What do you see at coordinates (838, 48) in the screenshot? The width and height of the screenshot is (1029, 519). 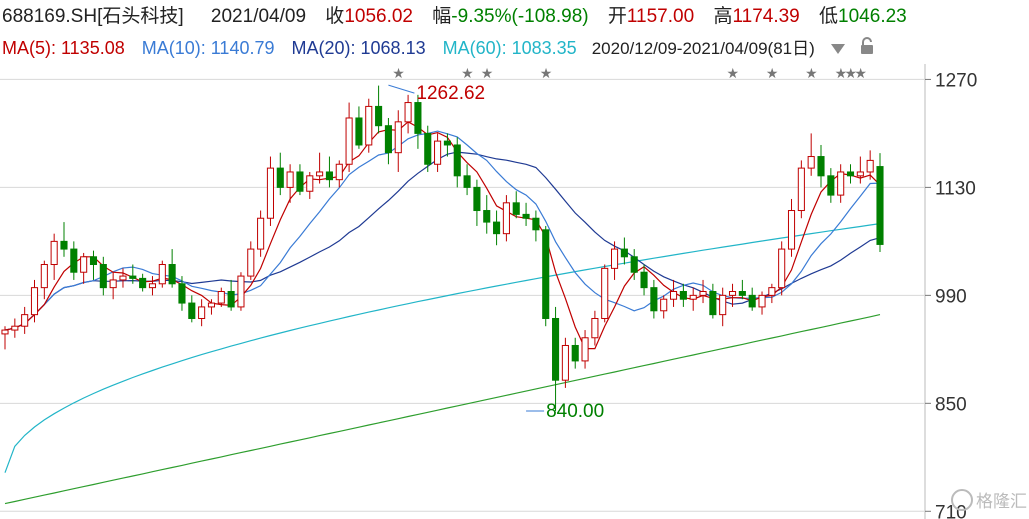 I see `chevron-down-icon` at bounding box center [838, 48].